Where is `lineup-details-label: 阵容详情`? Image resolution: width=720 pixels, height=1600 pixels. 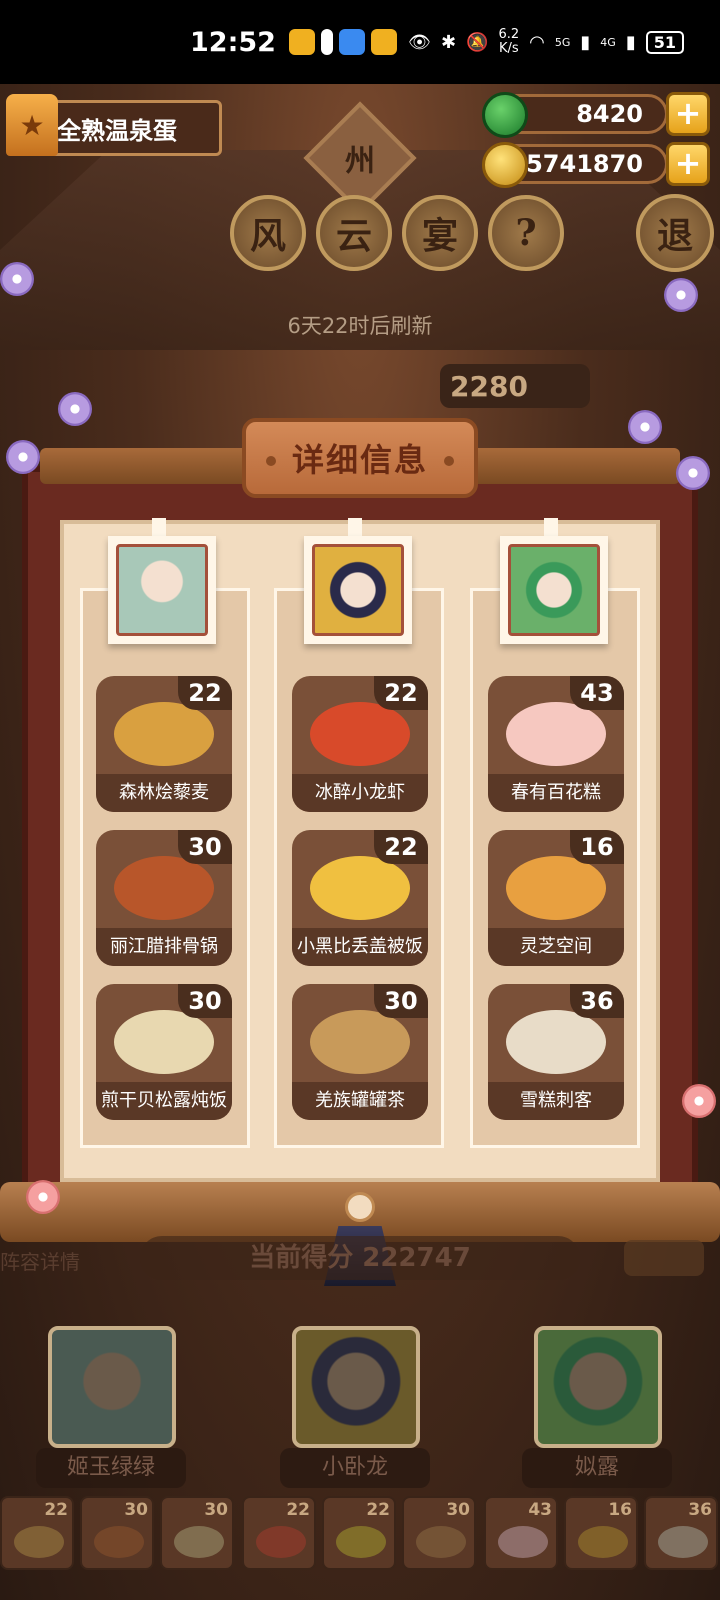
lineup-details-label: 阵容详情 is located at coordinates (40, 1260).